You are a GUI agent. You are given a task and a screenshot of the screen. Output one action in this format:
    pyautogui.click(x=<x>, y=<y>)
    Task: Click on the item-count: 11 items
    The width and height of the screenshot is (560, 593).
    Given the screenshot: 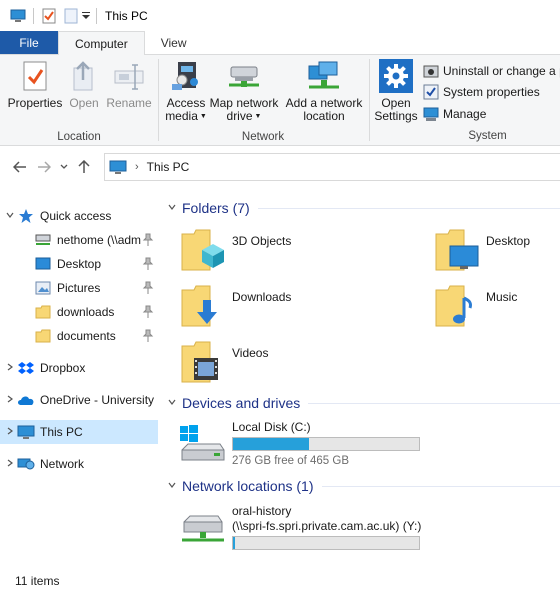 What is the action you would take?
    pyautogui.click(x=37, y=580)
    